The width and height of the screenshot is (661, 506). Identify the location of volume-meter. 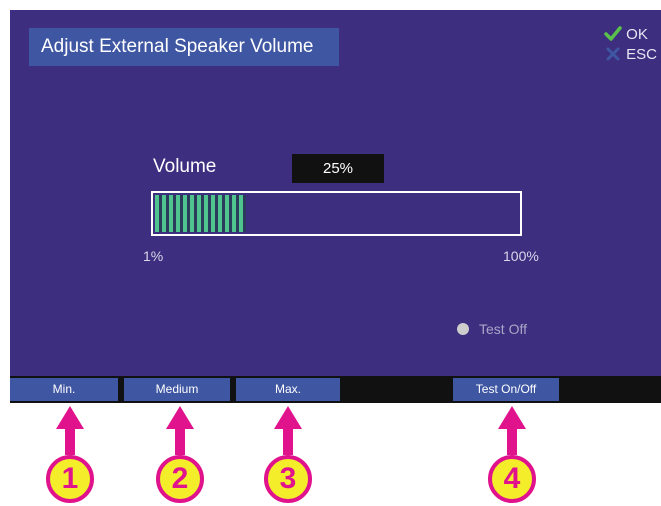
(336, 213).